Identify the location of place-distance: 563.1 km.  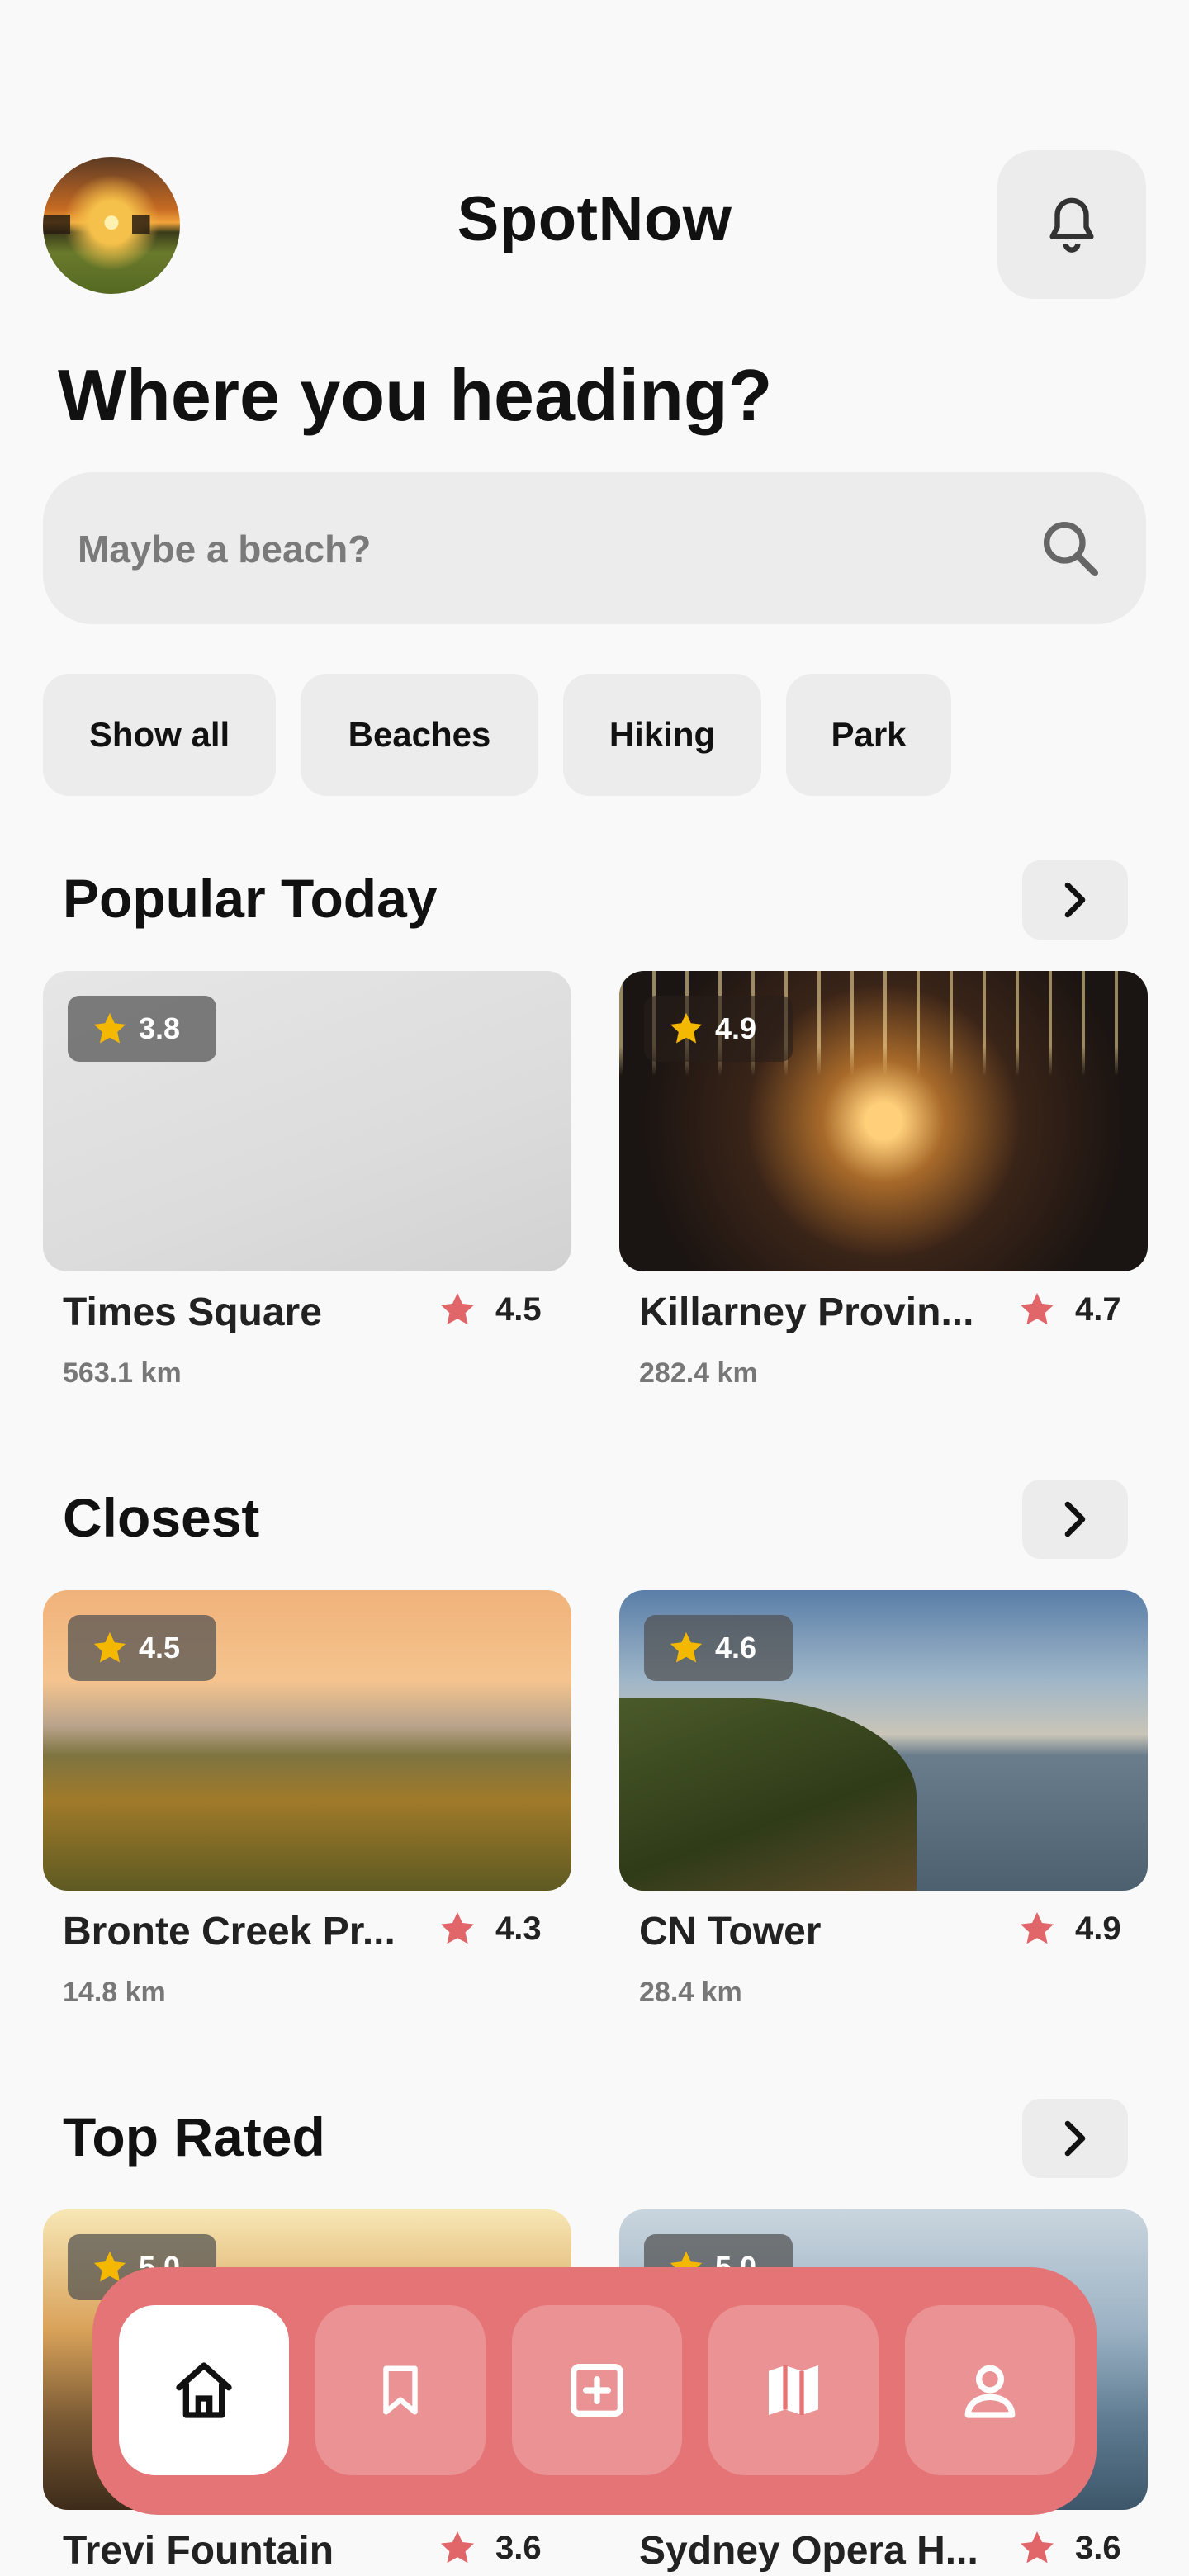
(122, 1373).